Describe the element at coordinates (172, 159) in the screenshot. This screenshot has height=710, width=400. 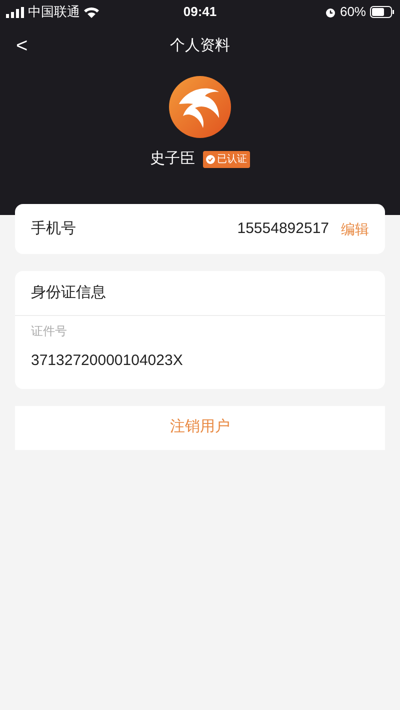
I see `user-name: 史子臣` at that location.